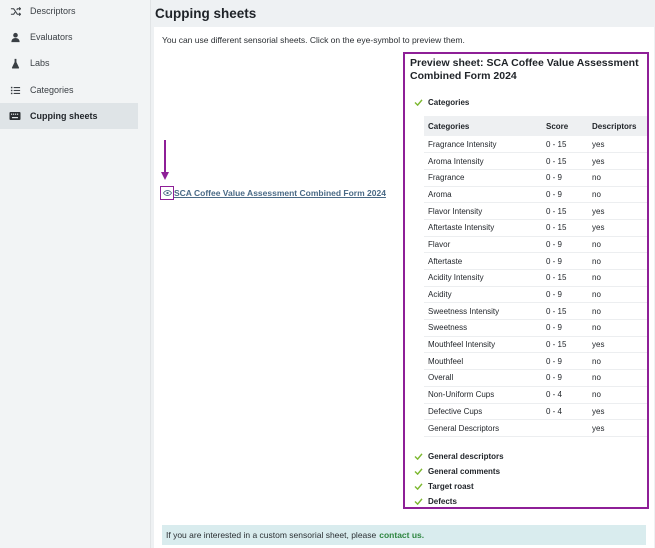  I want to click on eye-icon, so click(167, 193).